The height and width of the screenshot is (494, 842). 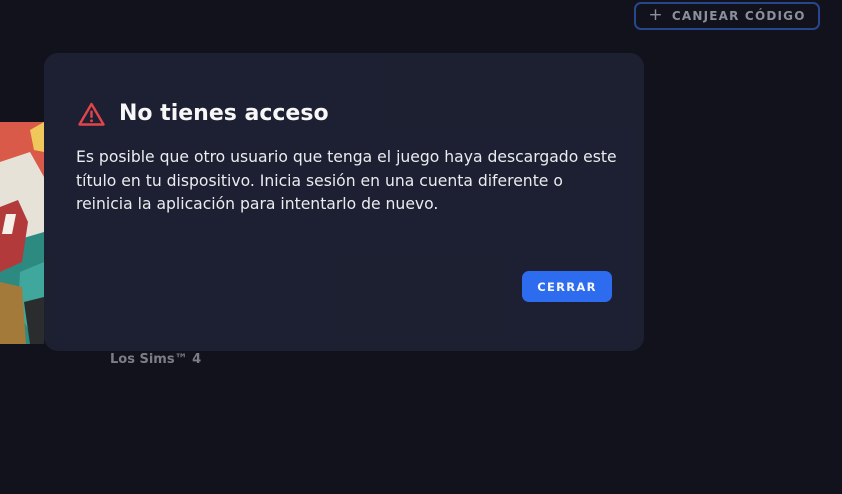 I want to click on game-cover-art, so click(x=22, y=233).